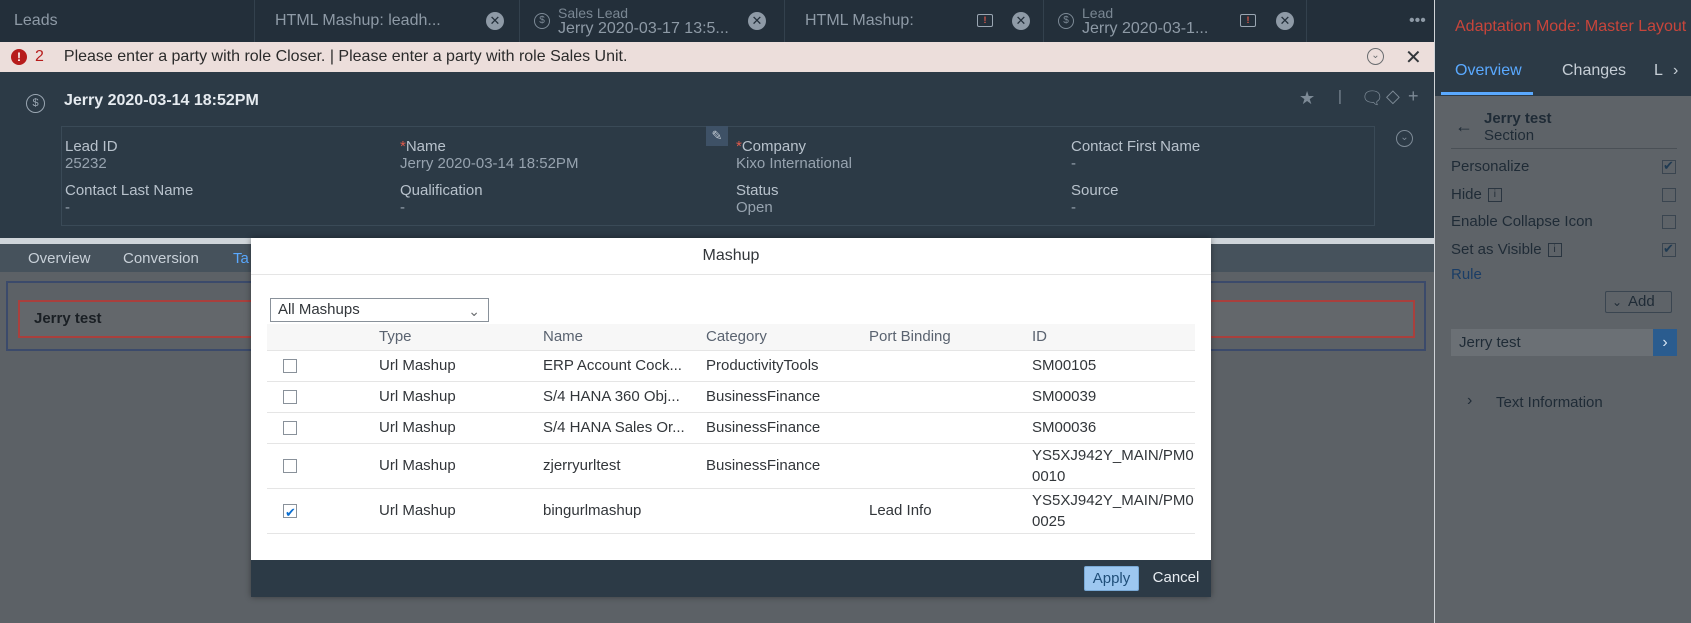  Describe the element at coordinates (787, 366) in the screenshot. I see `cell-category: ProductivityTools` at that location.